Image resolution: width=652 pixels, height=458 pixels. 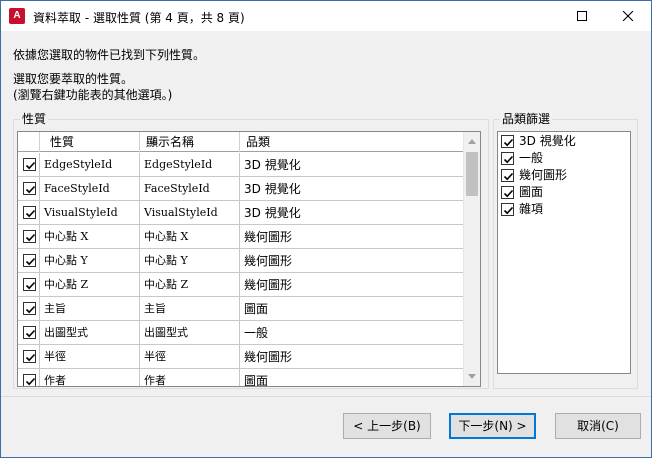 What do you see at coordinates (241, 333) in the screenshot?
I see `table-row: 出圖型式 出圖型式 一般` at bounding box center [241, 333].